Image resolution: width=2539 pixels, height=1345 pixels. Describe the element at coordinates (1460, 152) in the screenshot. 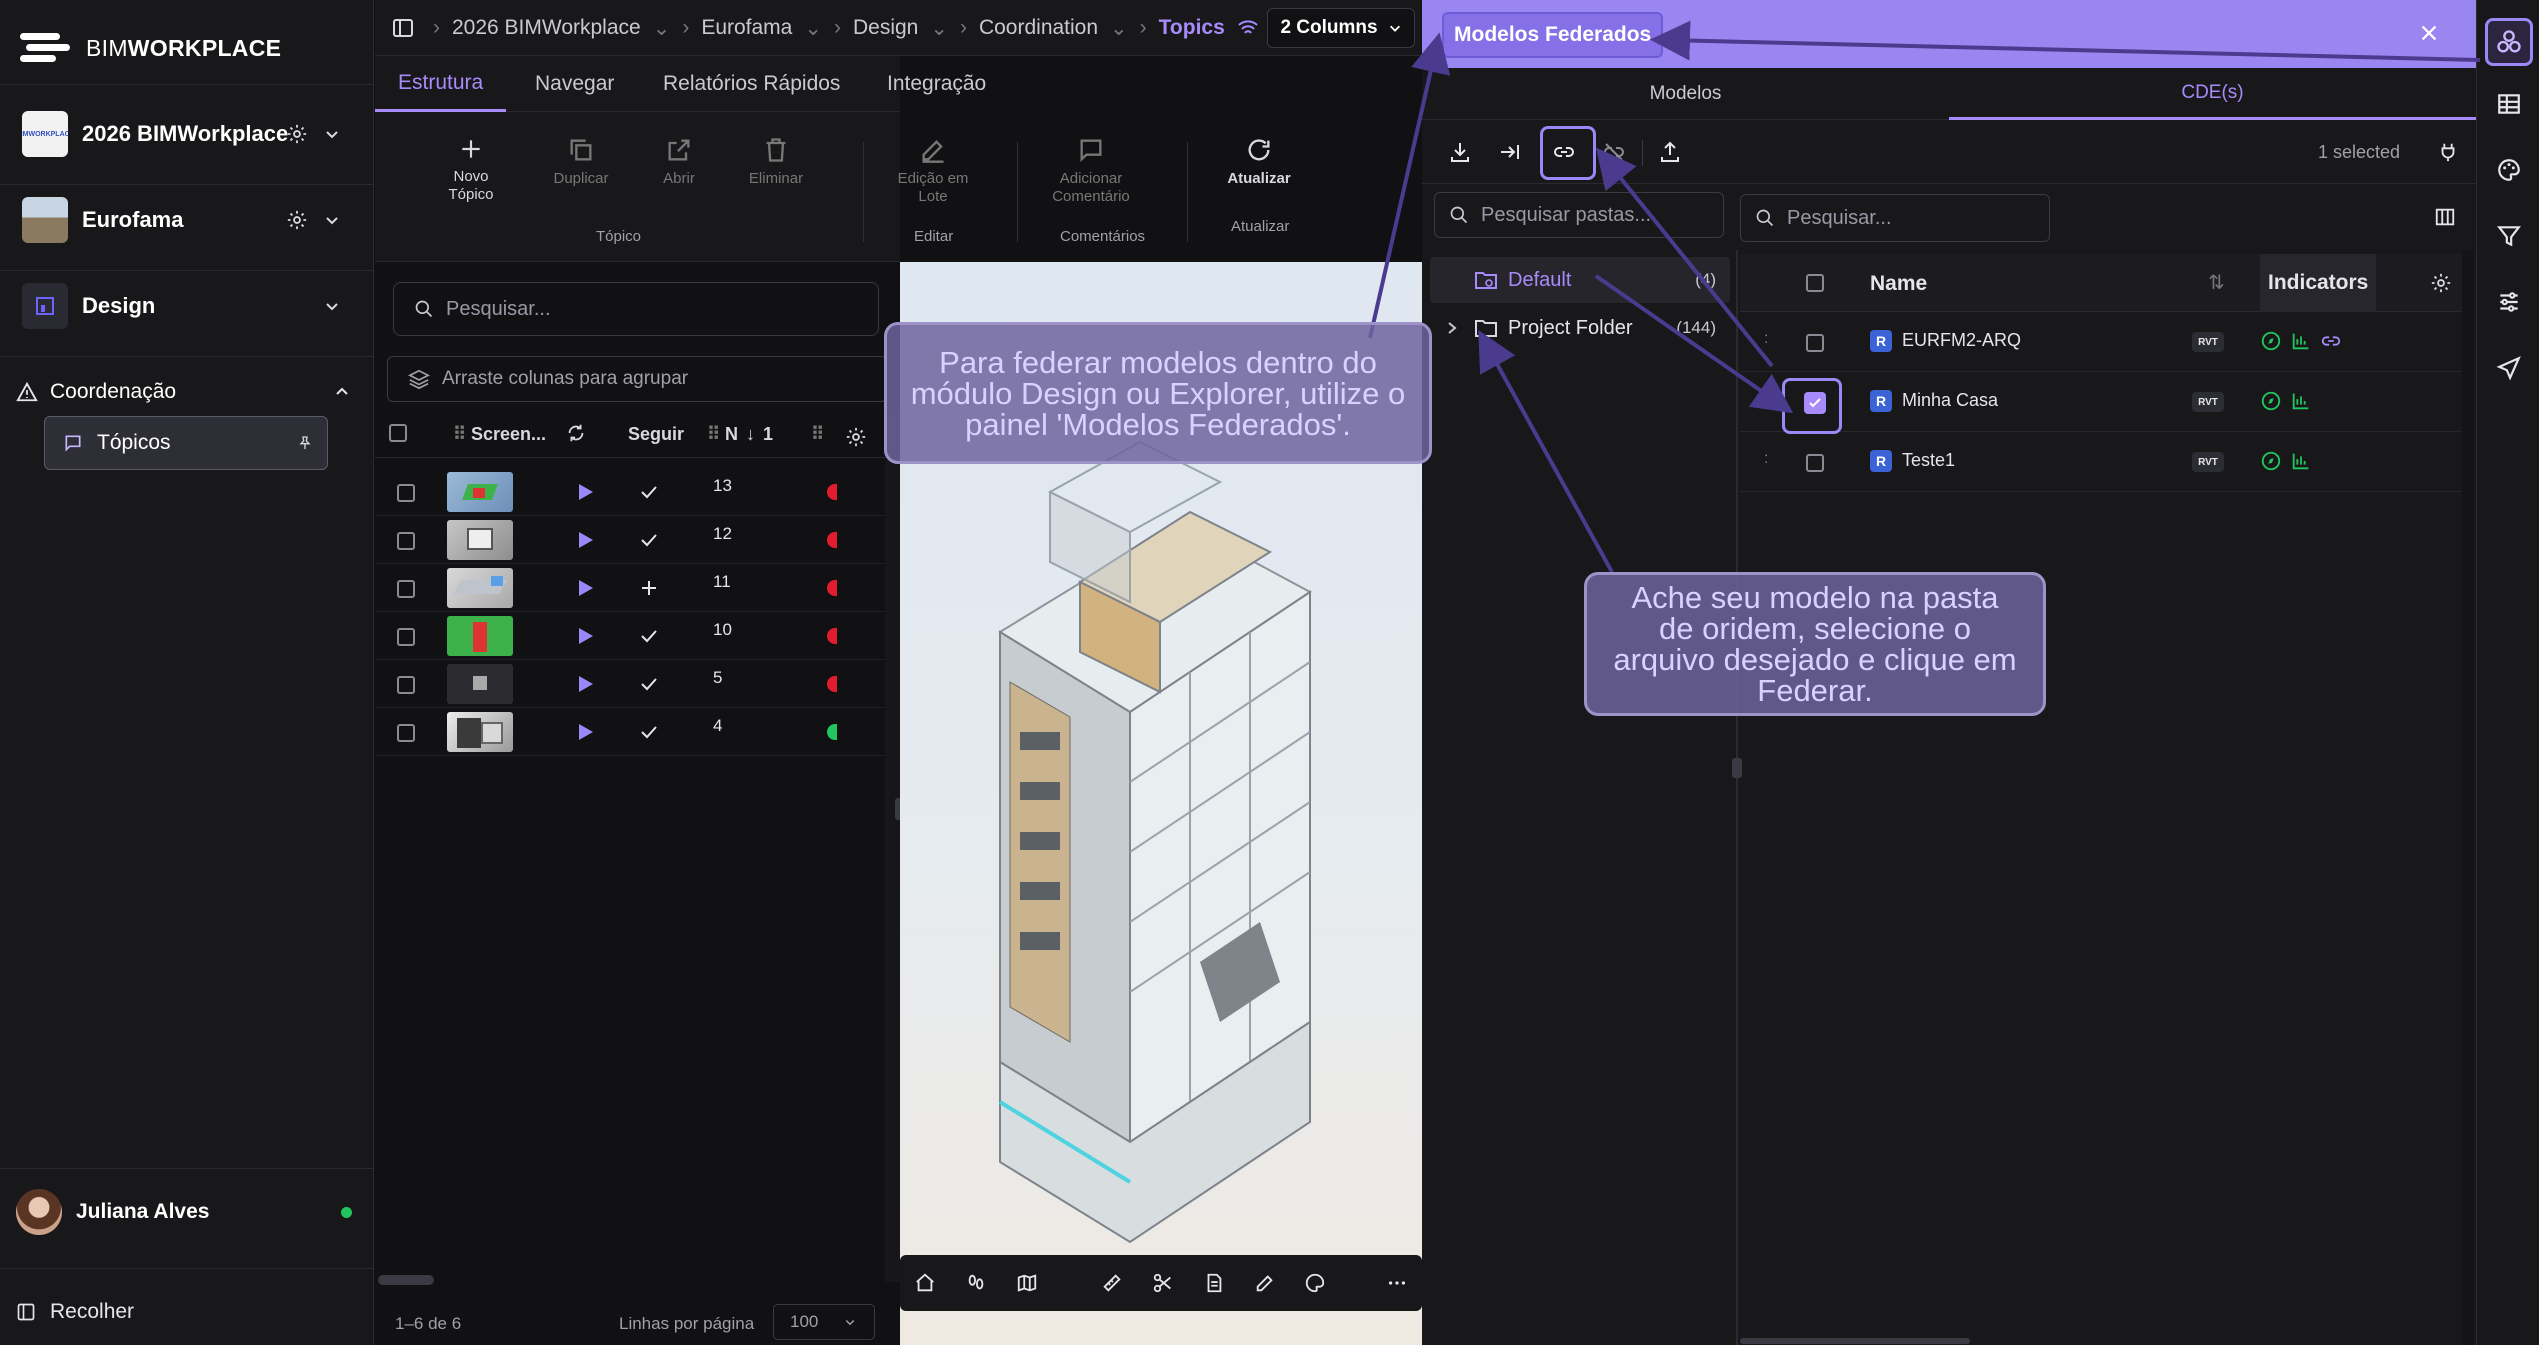

I see `download-button` at that location.